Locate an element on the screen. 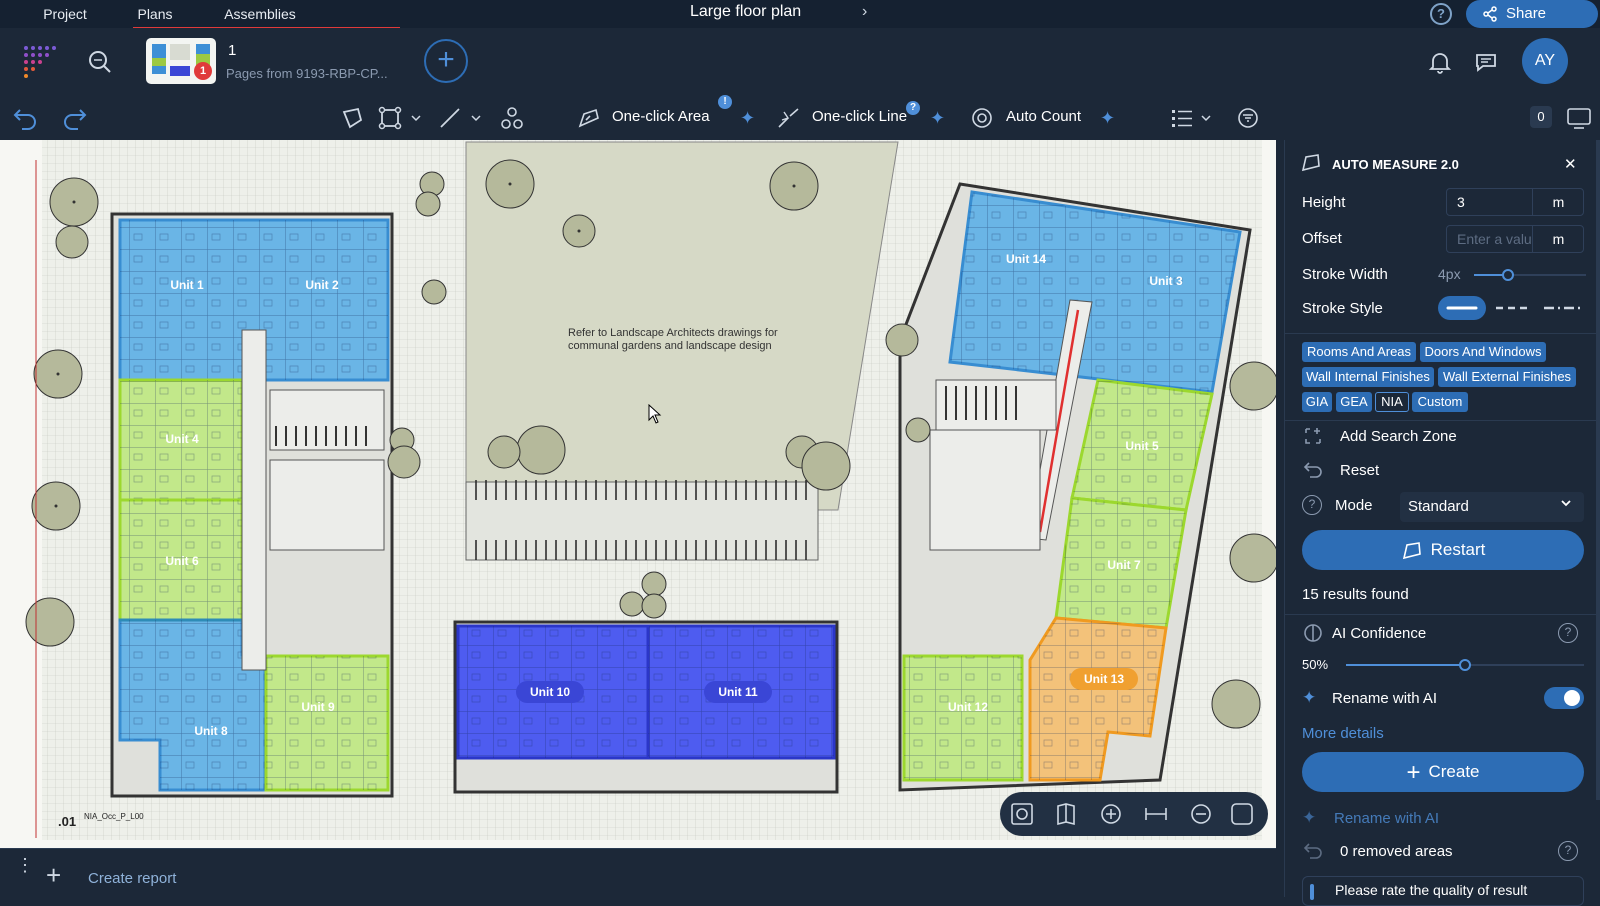 The width and height of the screenshot is (1600, 906). chip-wall-external-finishes: Wall External Finishes is located at coordinates (1507, 377).